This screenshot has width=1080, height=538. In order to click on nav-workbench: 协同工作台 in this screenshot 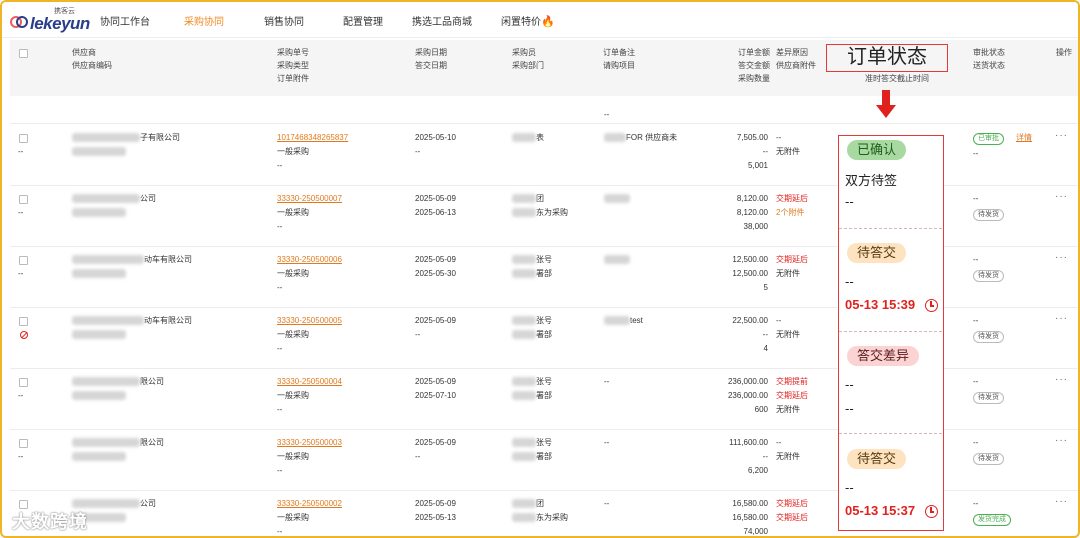, I will do `click(125, 20)`.